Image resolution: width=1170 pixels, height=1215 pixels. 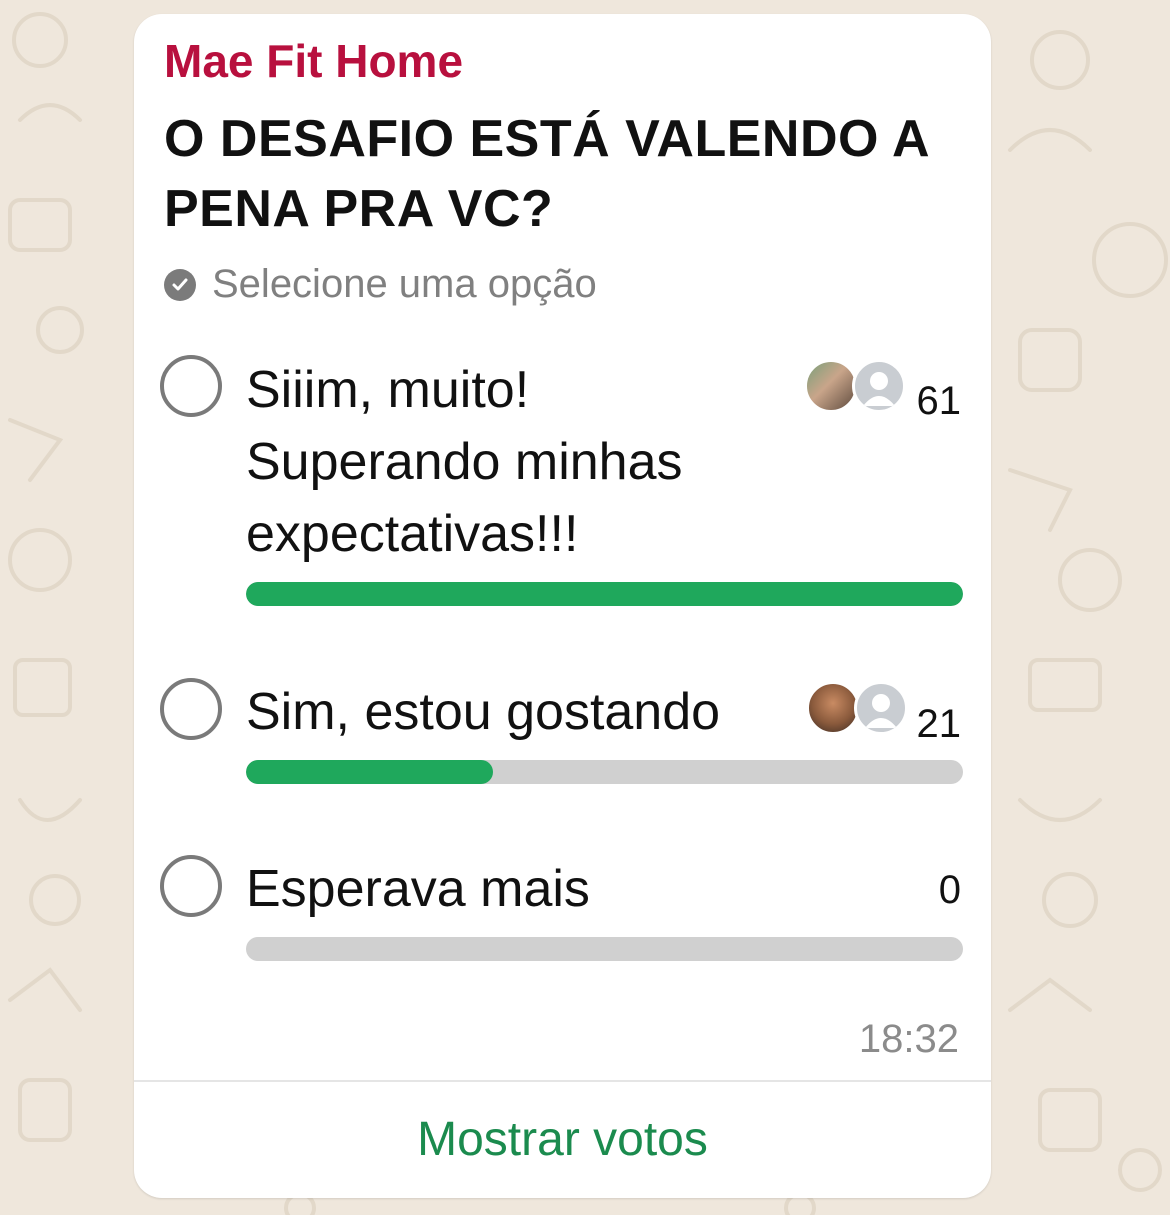 I want to click on vote-count: 21, so click(x=939, y=724).